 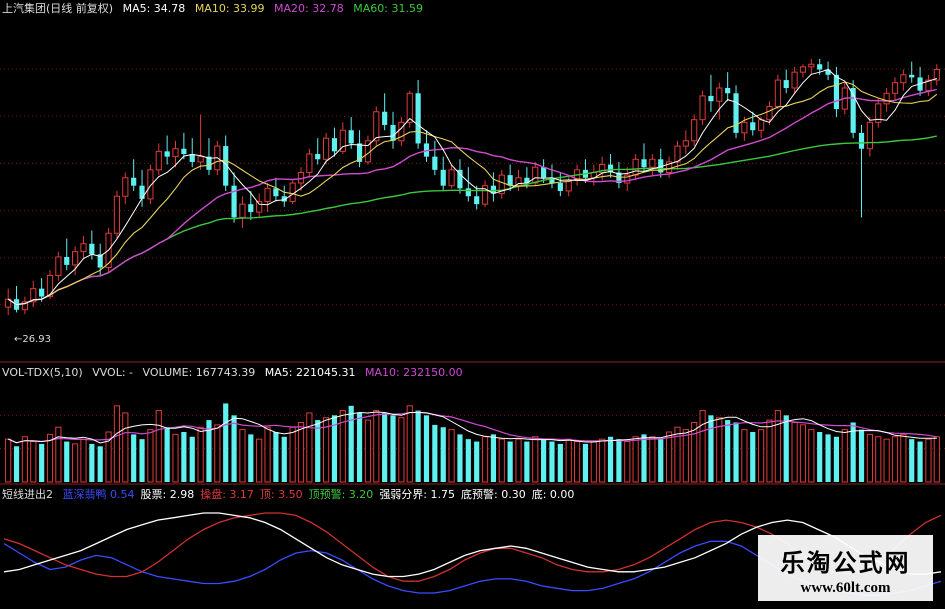 I want to click on watermark: 乐淘公式网 www.60lt.com, so click(x=845, y=568).